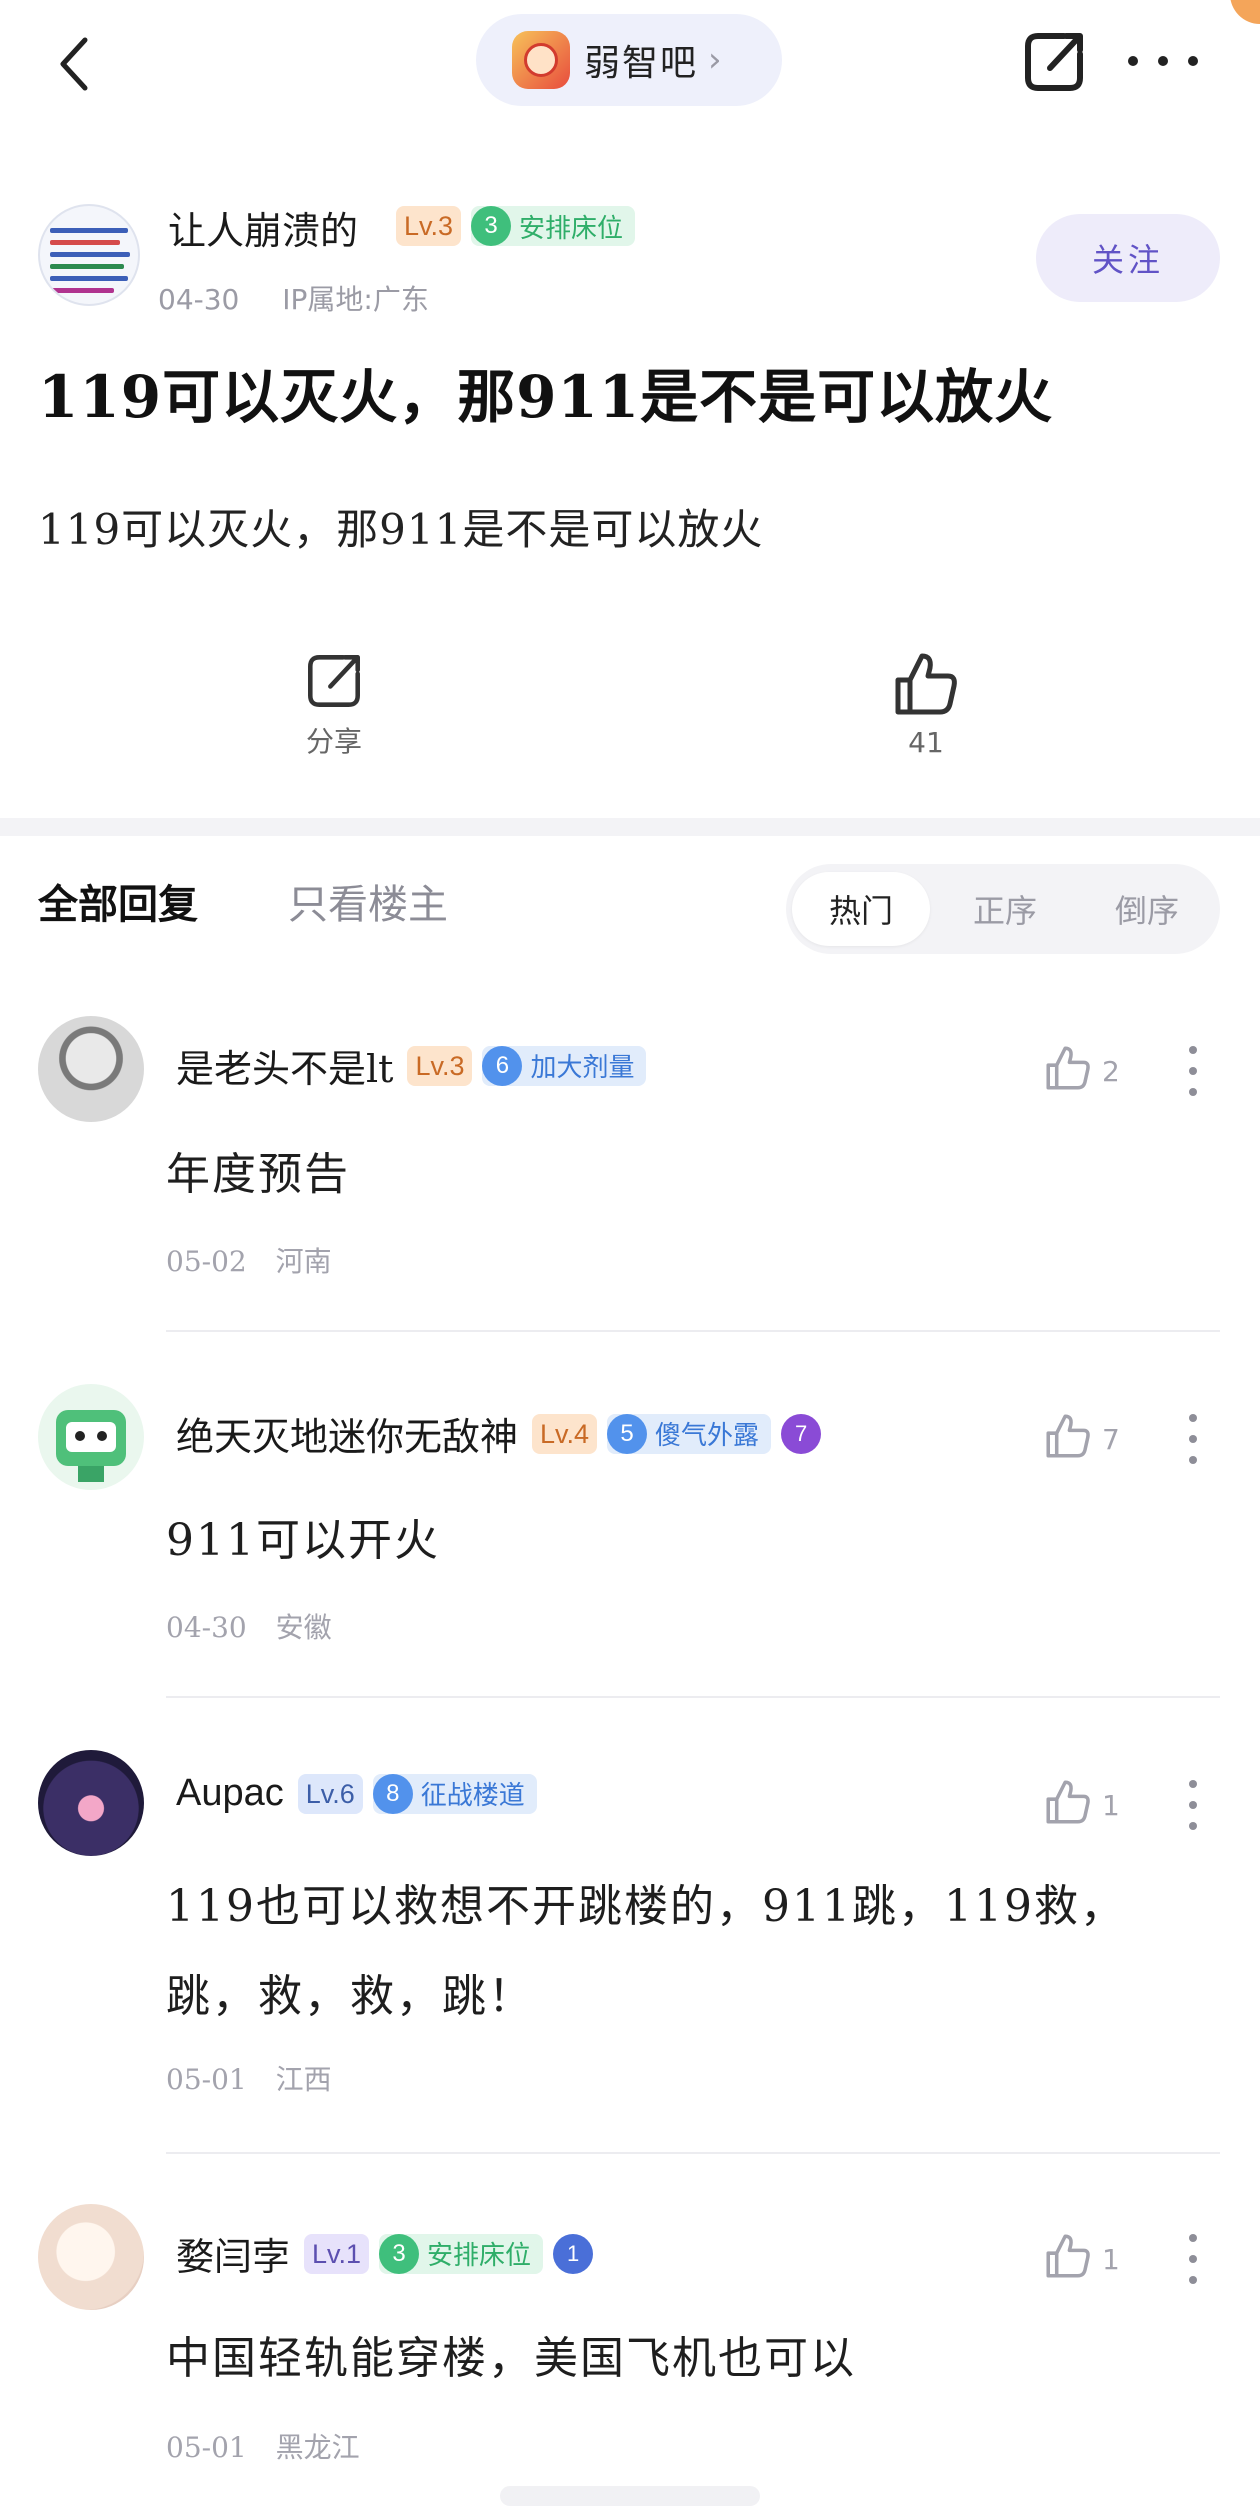 The width and height of the screenshot is (1260, 2520). What do you see at coordinates (546, 397) in the screenshot?
I see `post-title: 119可以灭火，那911是不是可以放火` at bounding box center [546, 397].